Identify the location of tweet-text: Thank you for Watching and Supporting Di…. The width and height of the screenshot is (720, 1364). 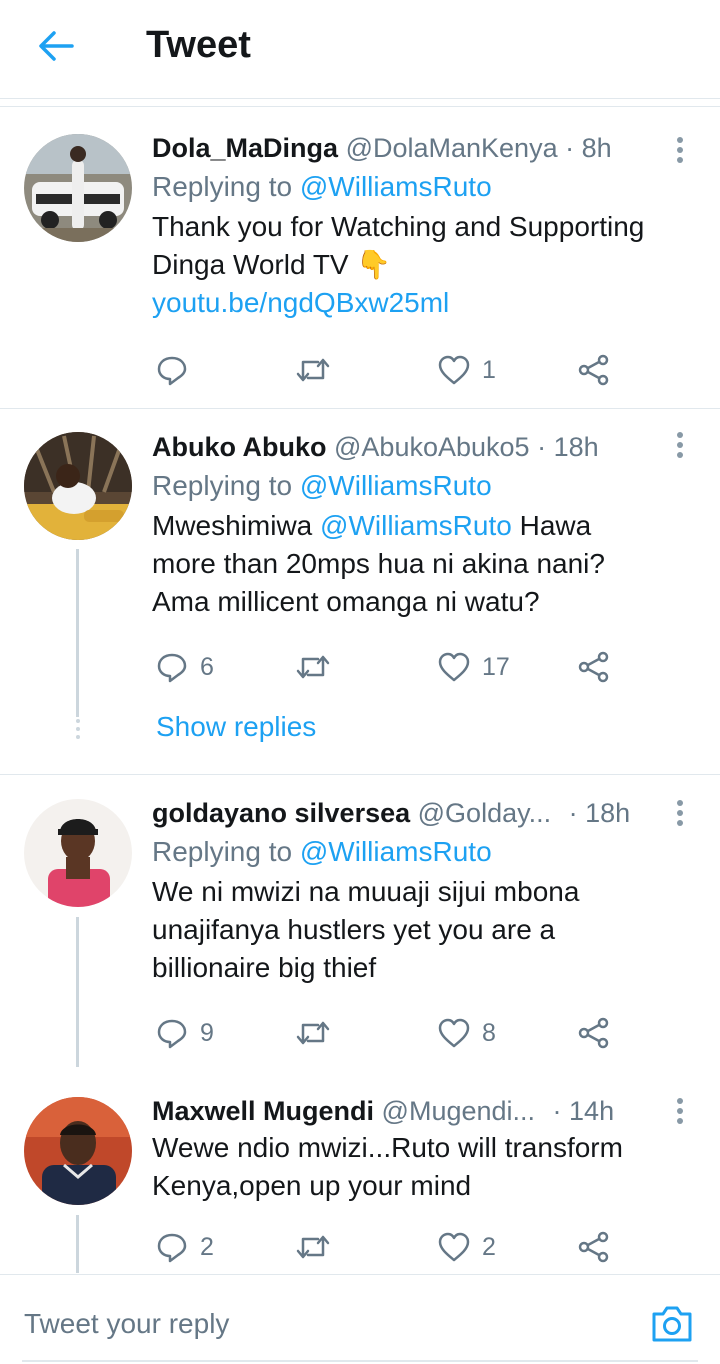
(422, 265).